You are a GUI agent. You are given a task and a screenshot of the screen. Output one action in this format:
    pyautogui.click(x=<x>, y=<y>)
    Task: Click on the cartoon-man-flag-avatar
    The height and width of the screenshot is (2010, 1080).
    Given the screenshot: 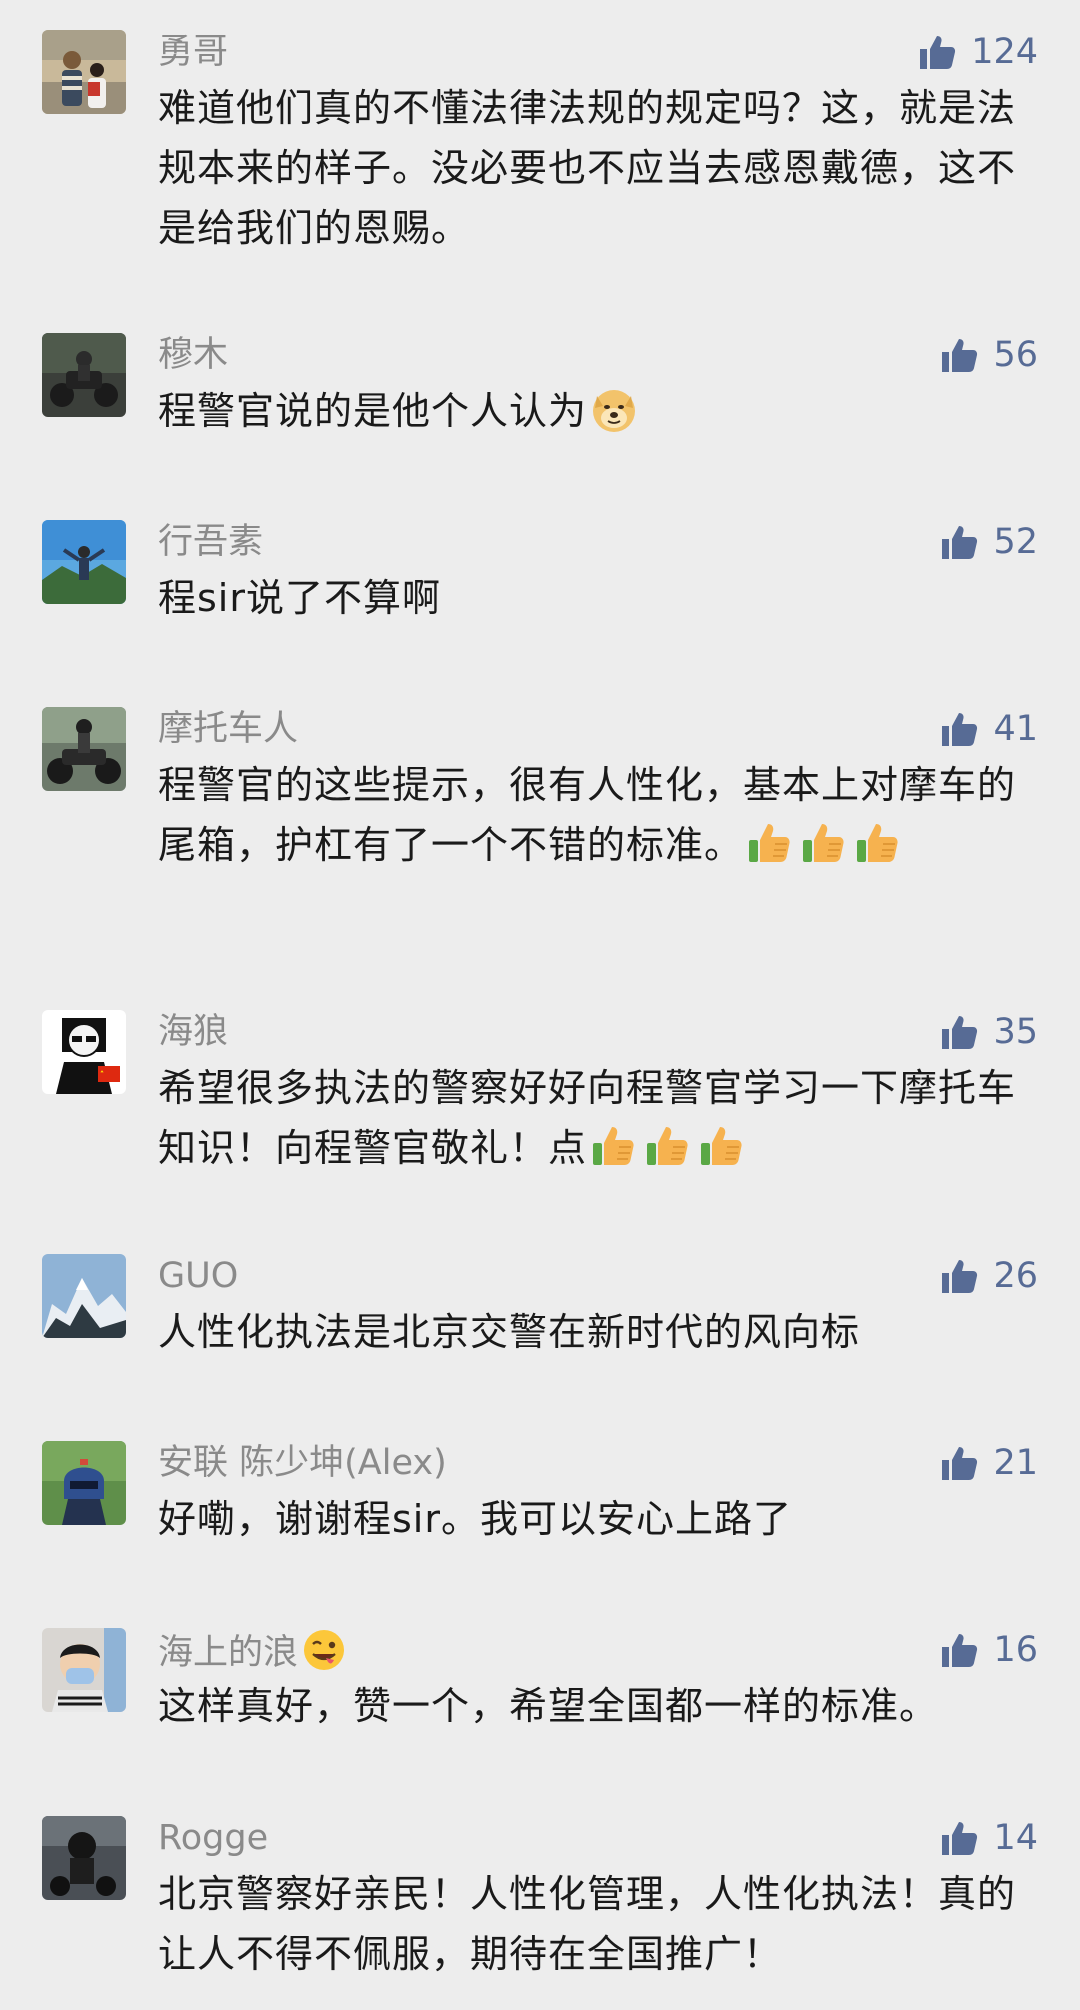 What is the action you would take?
    pyautogui.click(x=84, y=1052)
    